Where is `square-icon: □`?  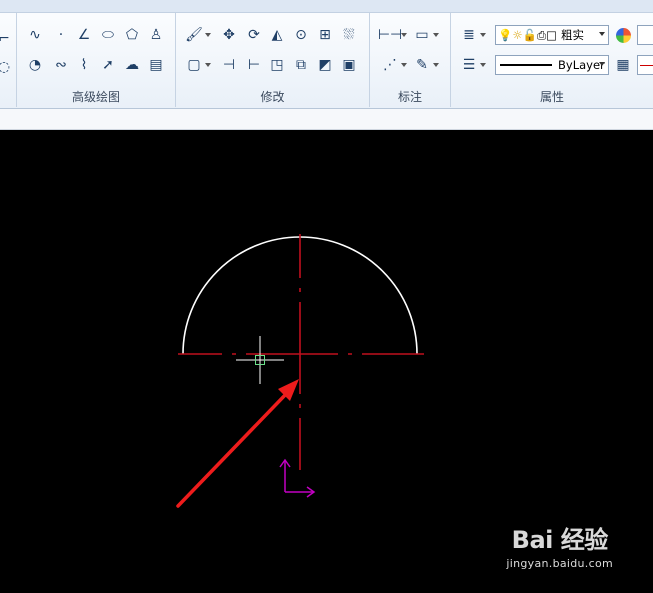
square-icon: □ is located at coordinates (552, 35).